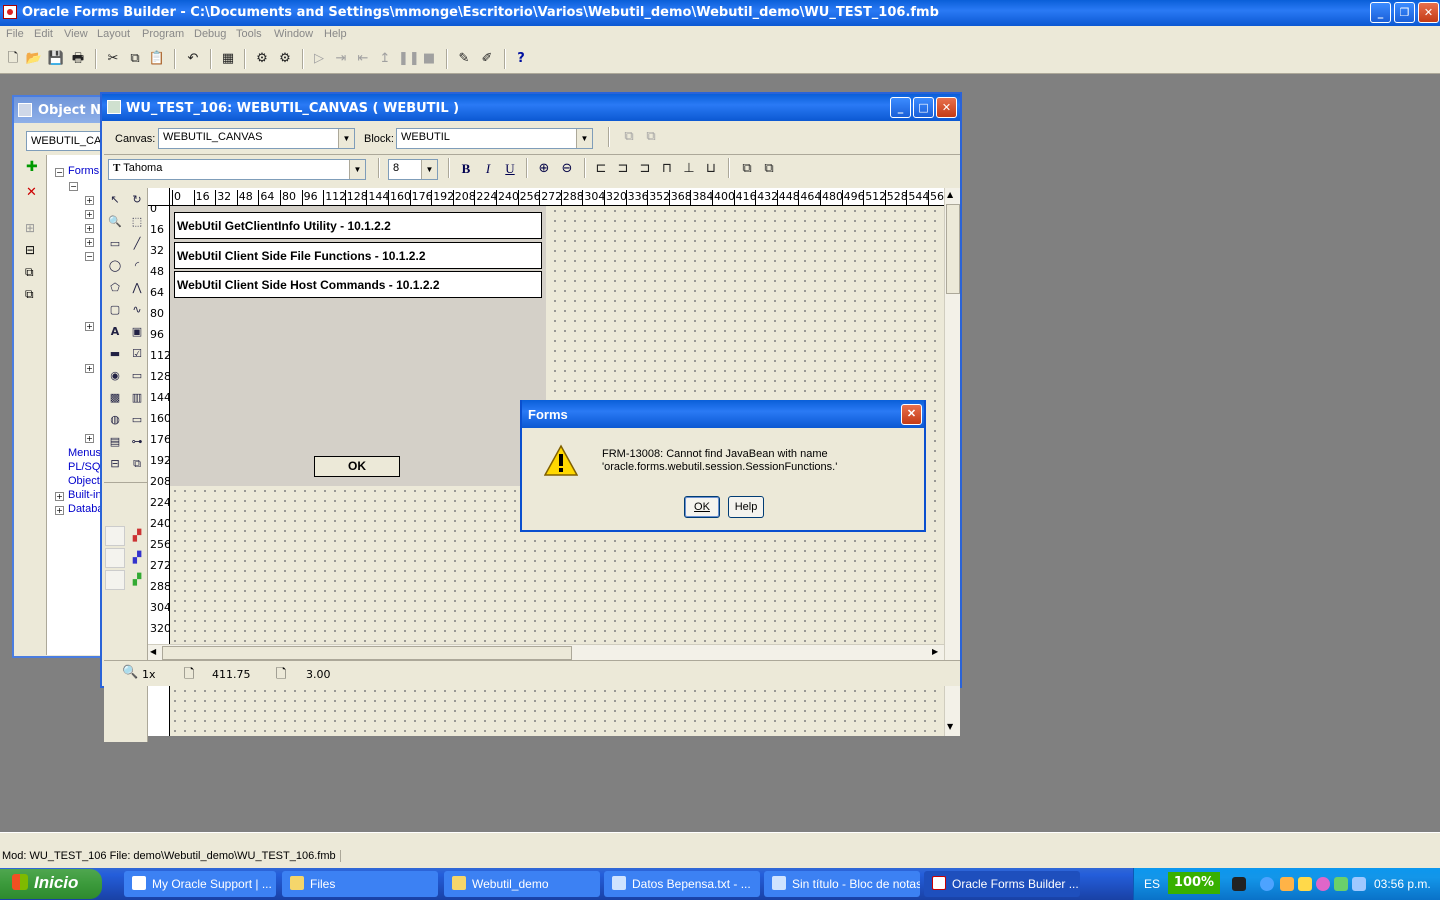  Describe the element at coordinates (319, 59) in the screenshot. I see `go-icon: ▷` at that location.